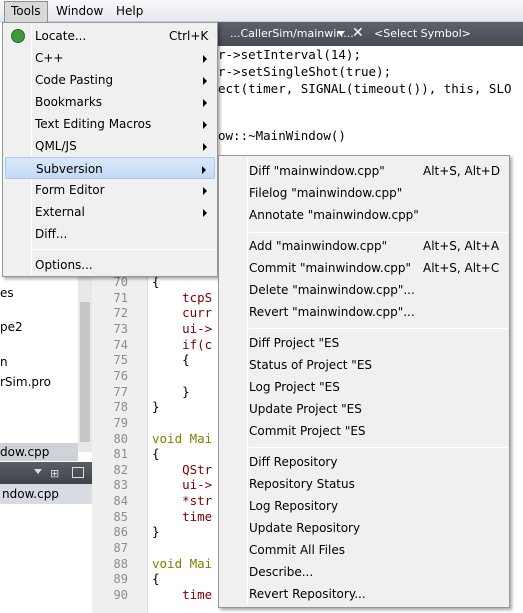 The width and height of the screenshot is (523, 613). I want to click on dropdown-icon, so click(38, 471).